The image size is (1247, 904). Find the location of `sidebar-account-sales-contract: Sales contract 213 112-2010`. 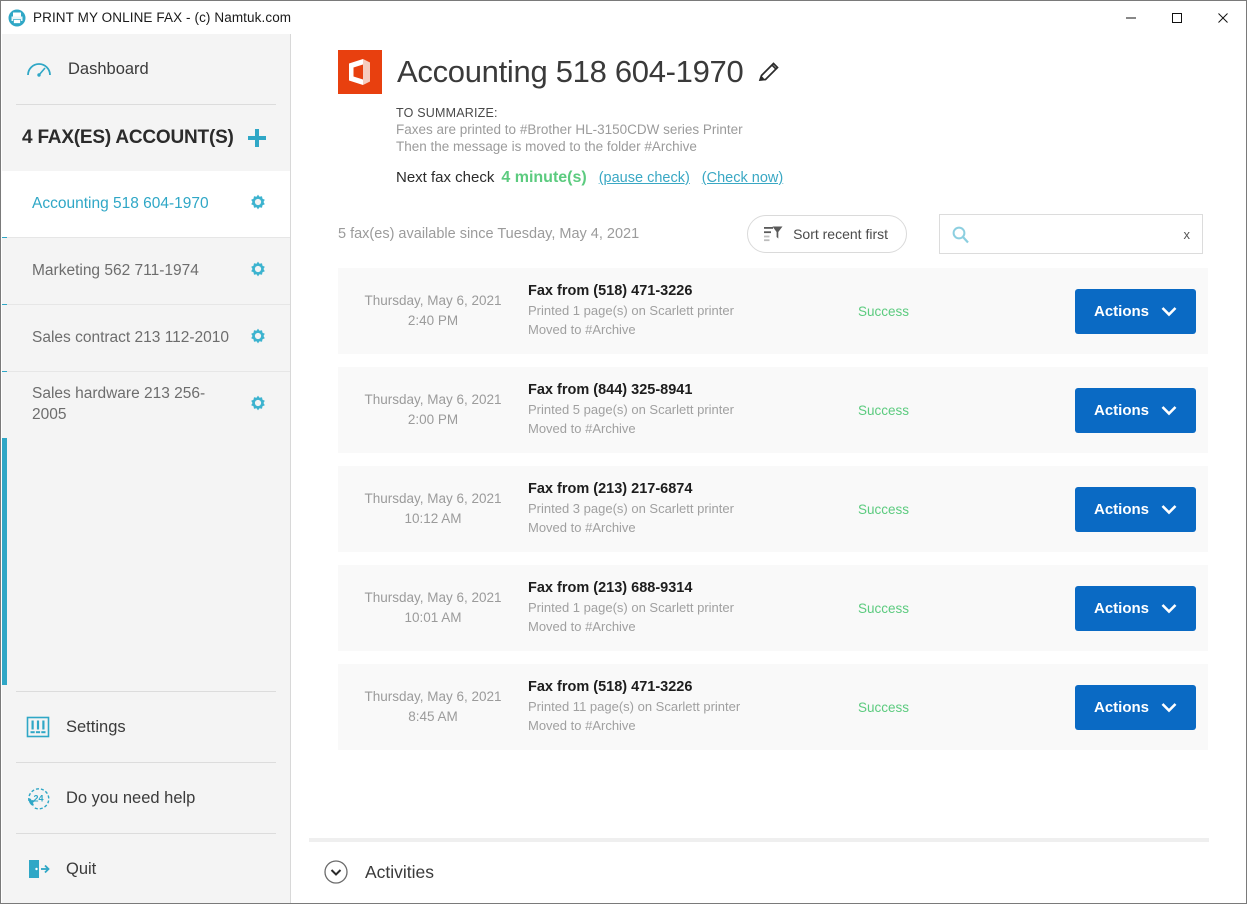

sidebar-account-sales-contract: Sales contract 213 112-2010 is located at coordinates (146, 338).